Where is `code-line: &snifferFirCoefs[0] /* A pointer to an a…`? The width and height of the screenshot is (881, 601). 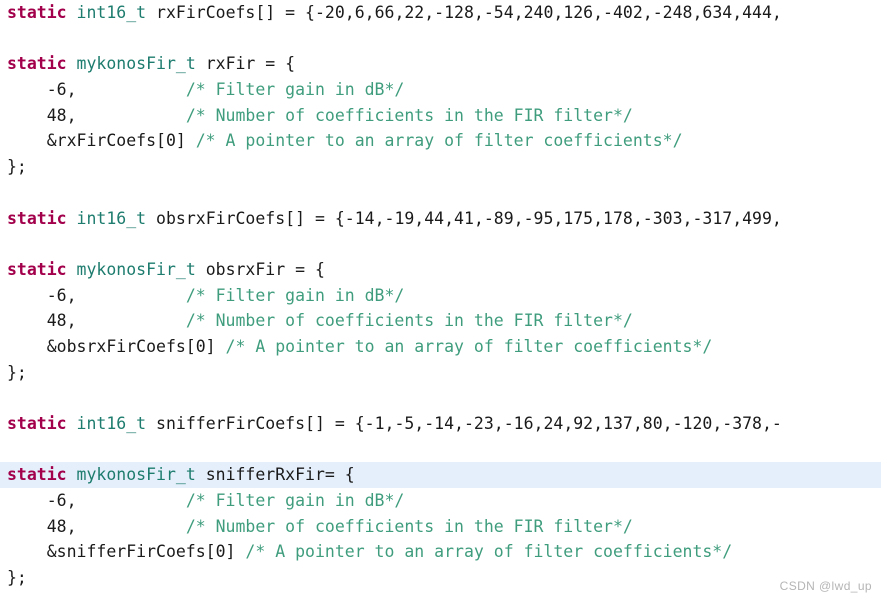
code-line: &snifferFirCoefs[0] /* A pointer to an a… is located at coordinates (440, 552).